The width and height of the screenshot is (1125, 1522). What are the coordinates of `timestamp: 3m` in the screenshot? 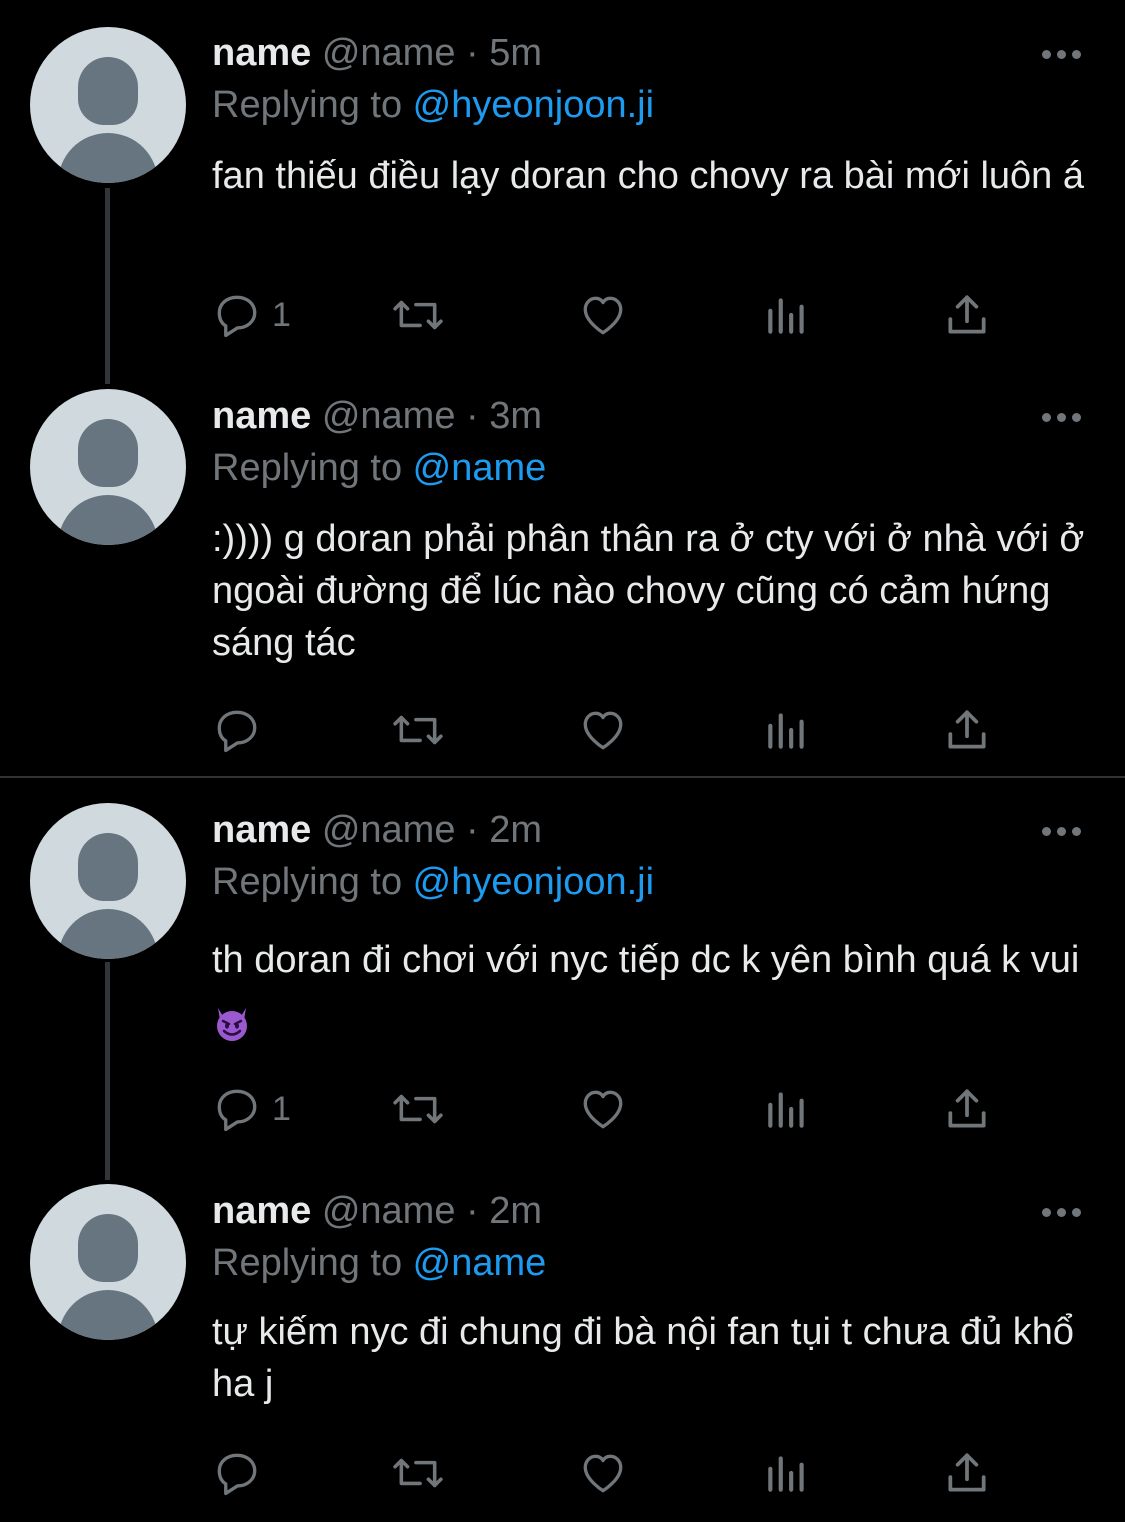 It's located at (515, 416).